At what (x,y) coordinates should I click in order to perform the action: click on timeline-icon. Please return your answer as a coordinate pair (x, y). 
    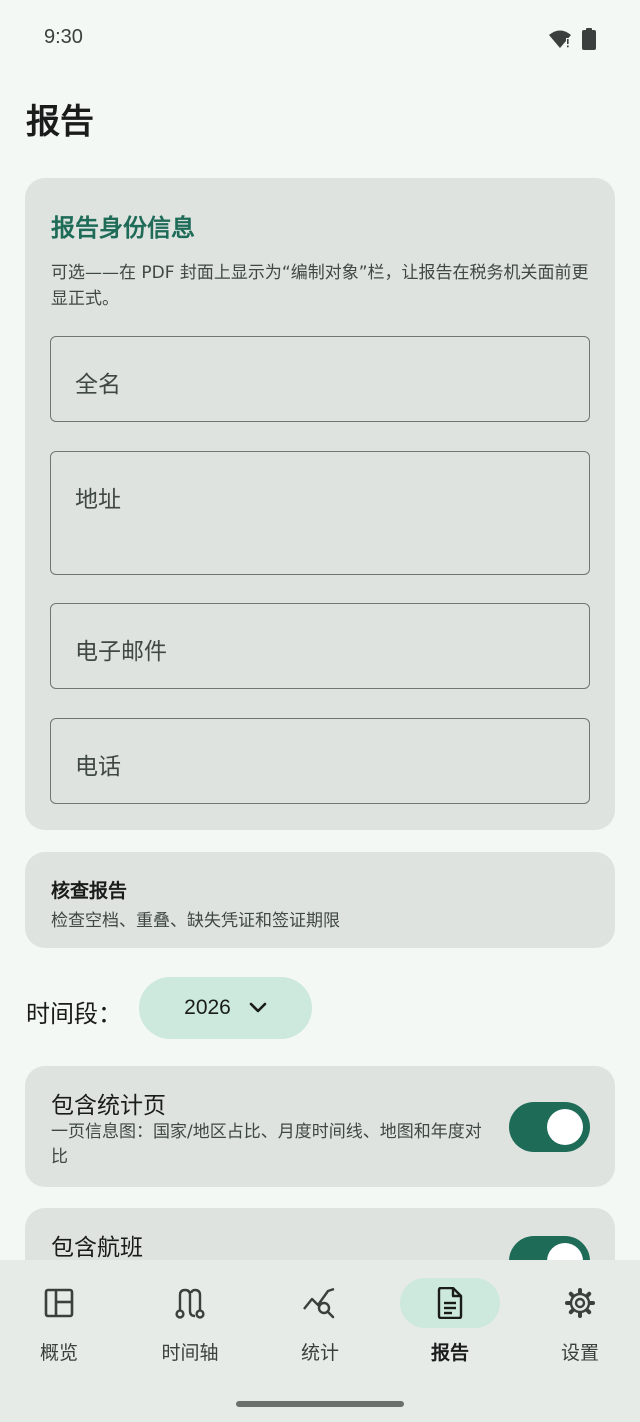
    Looking at the image, I should click on (190, 1303).